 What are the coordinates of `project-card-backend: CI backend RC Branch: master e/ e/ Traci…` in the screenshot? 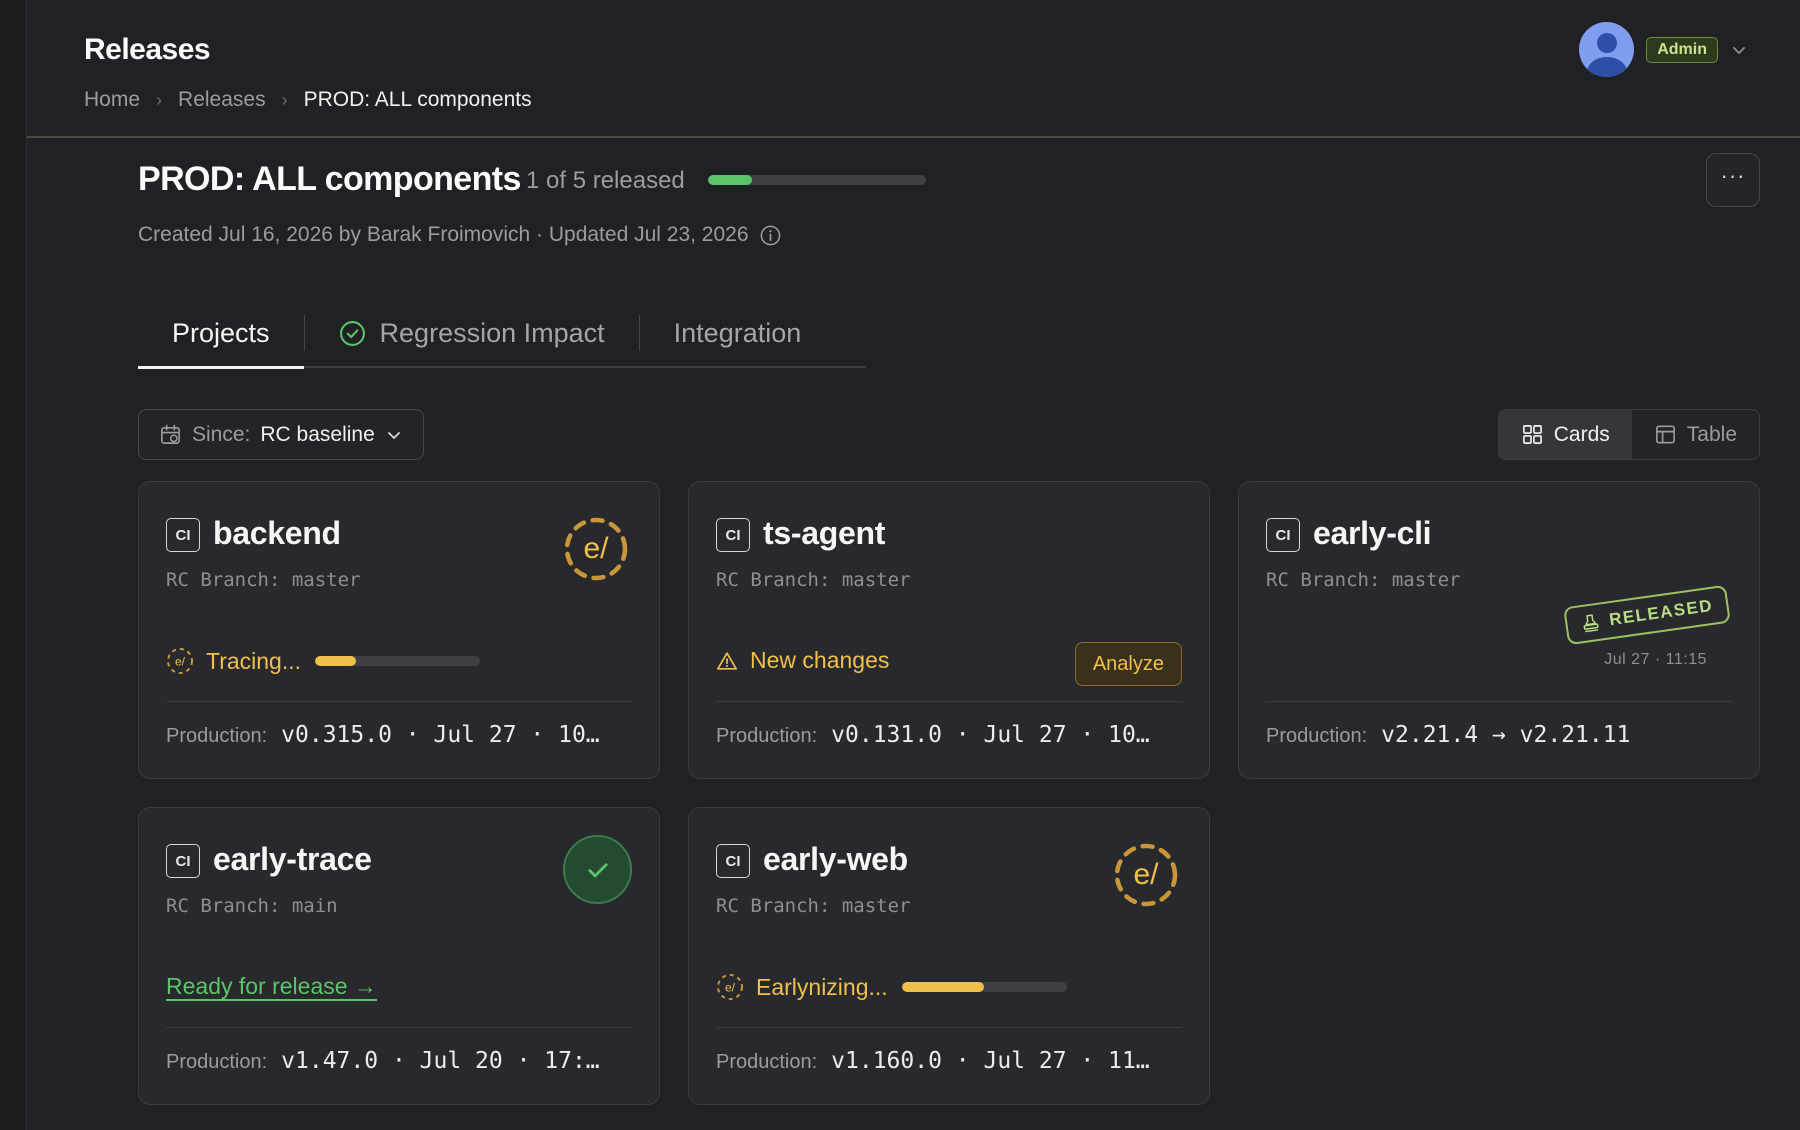 It's located at (399, 630).